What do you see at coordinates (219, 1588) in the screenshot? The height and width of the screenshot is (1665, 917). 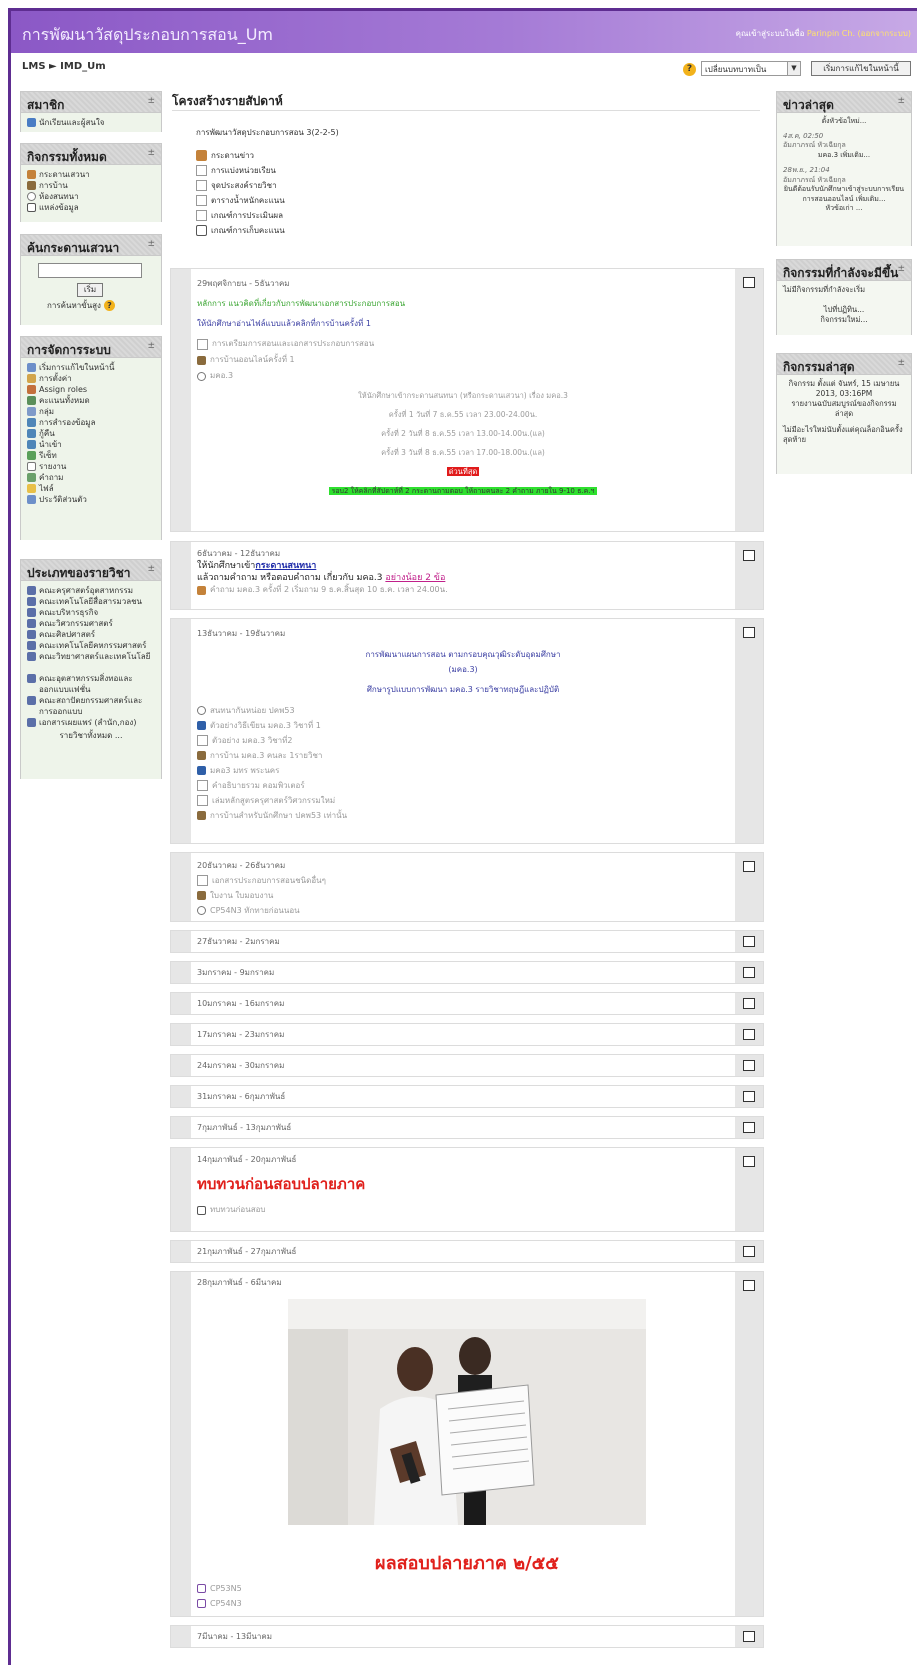 I see `activity-link: CP53N5` at bounding box center [219, 1588].